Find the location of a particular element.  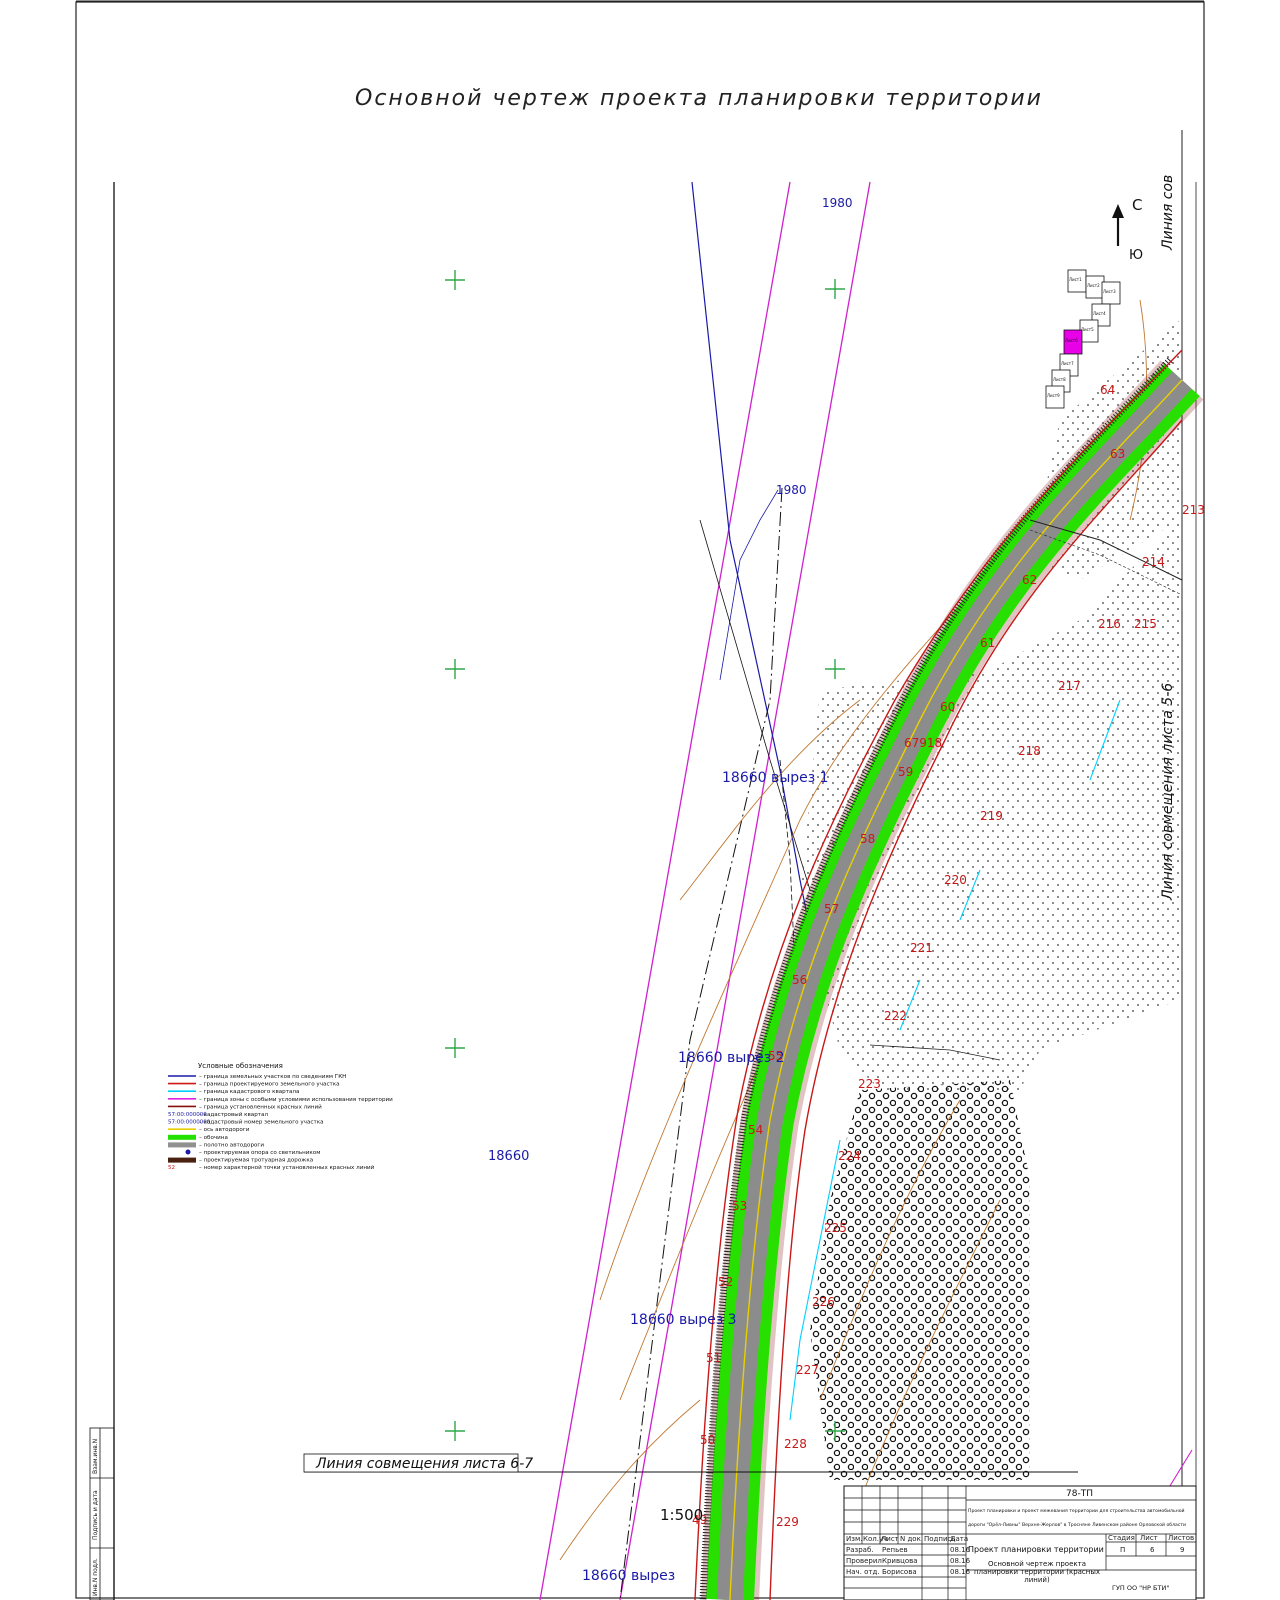

svg-text: 64 is located at coordinates (1107, 390).